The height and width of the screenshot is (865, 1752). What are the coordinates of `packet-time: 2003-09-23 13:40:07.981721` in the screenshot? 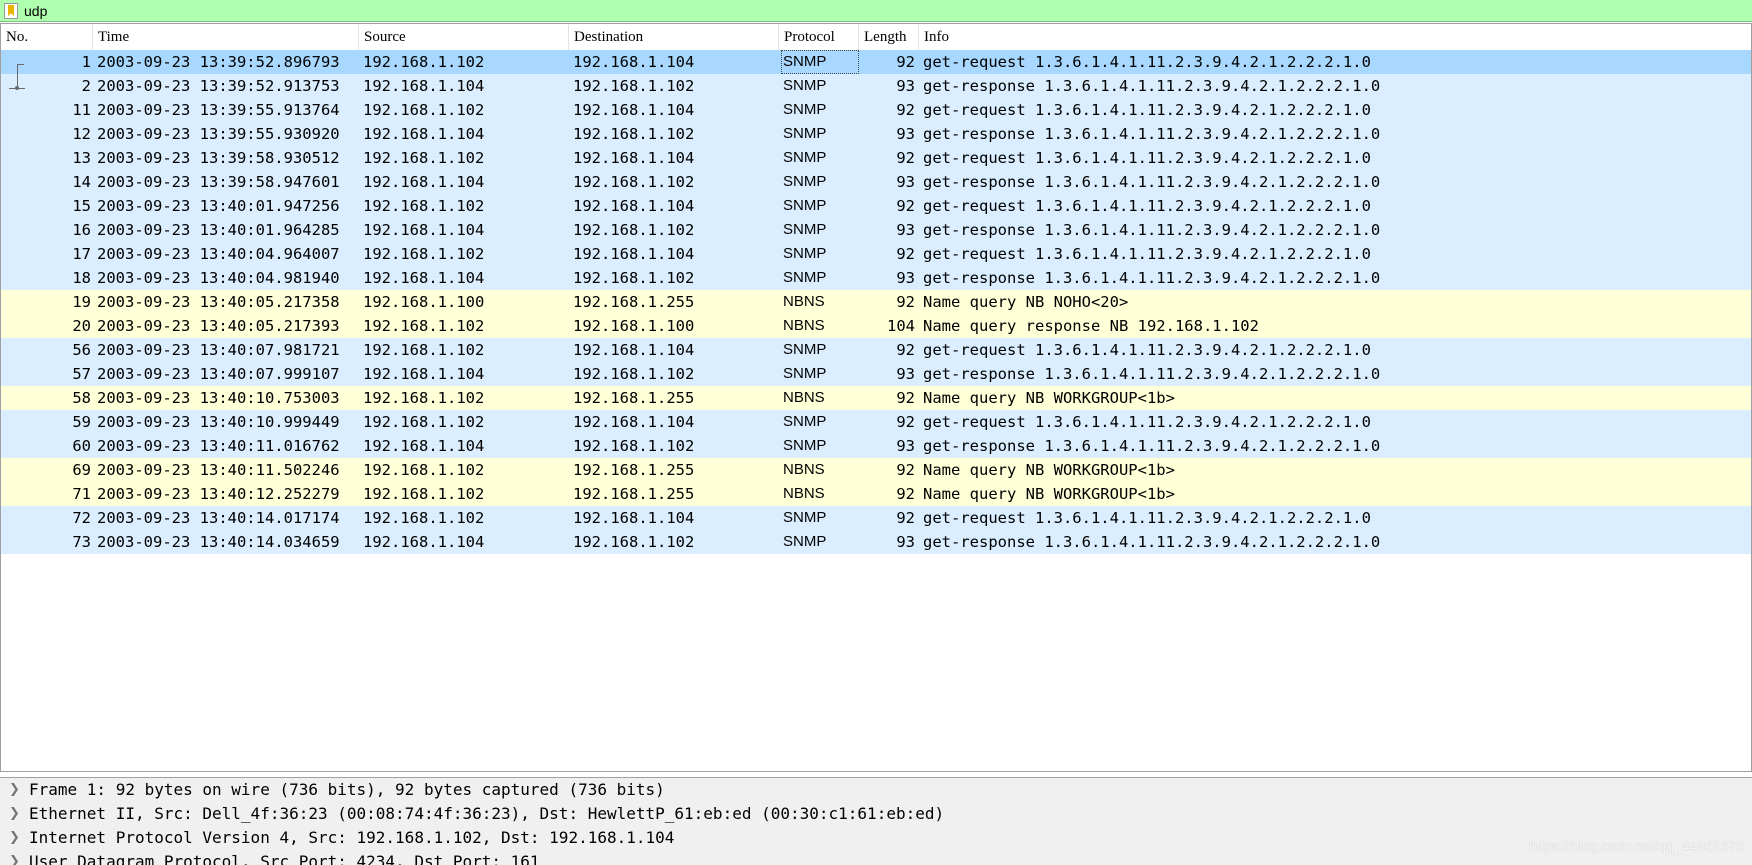 It's located at (218, 350).